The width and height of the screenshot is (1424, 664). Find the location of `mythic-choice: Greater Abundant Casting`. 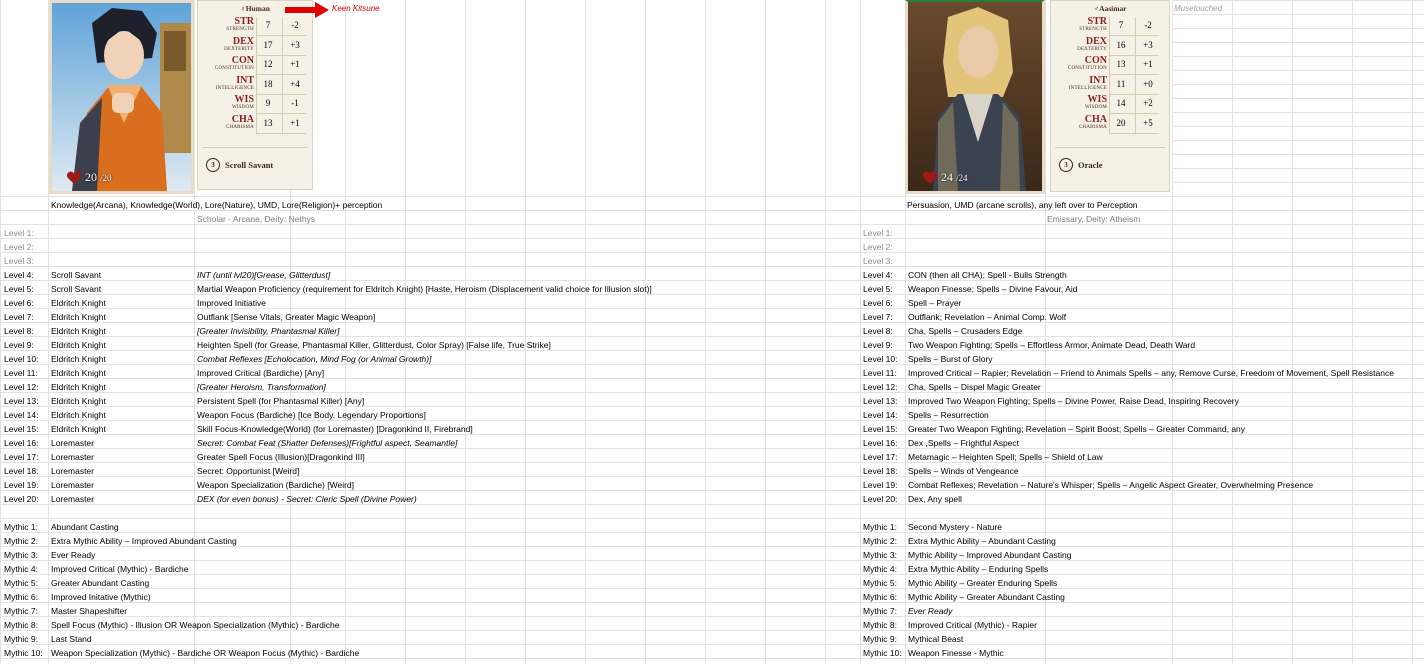

mythic-choice: Greater Abundant Casting is located at coordinates (100, 583).